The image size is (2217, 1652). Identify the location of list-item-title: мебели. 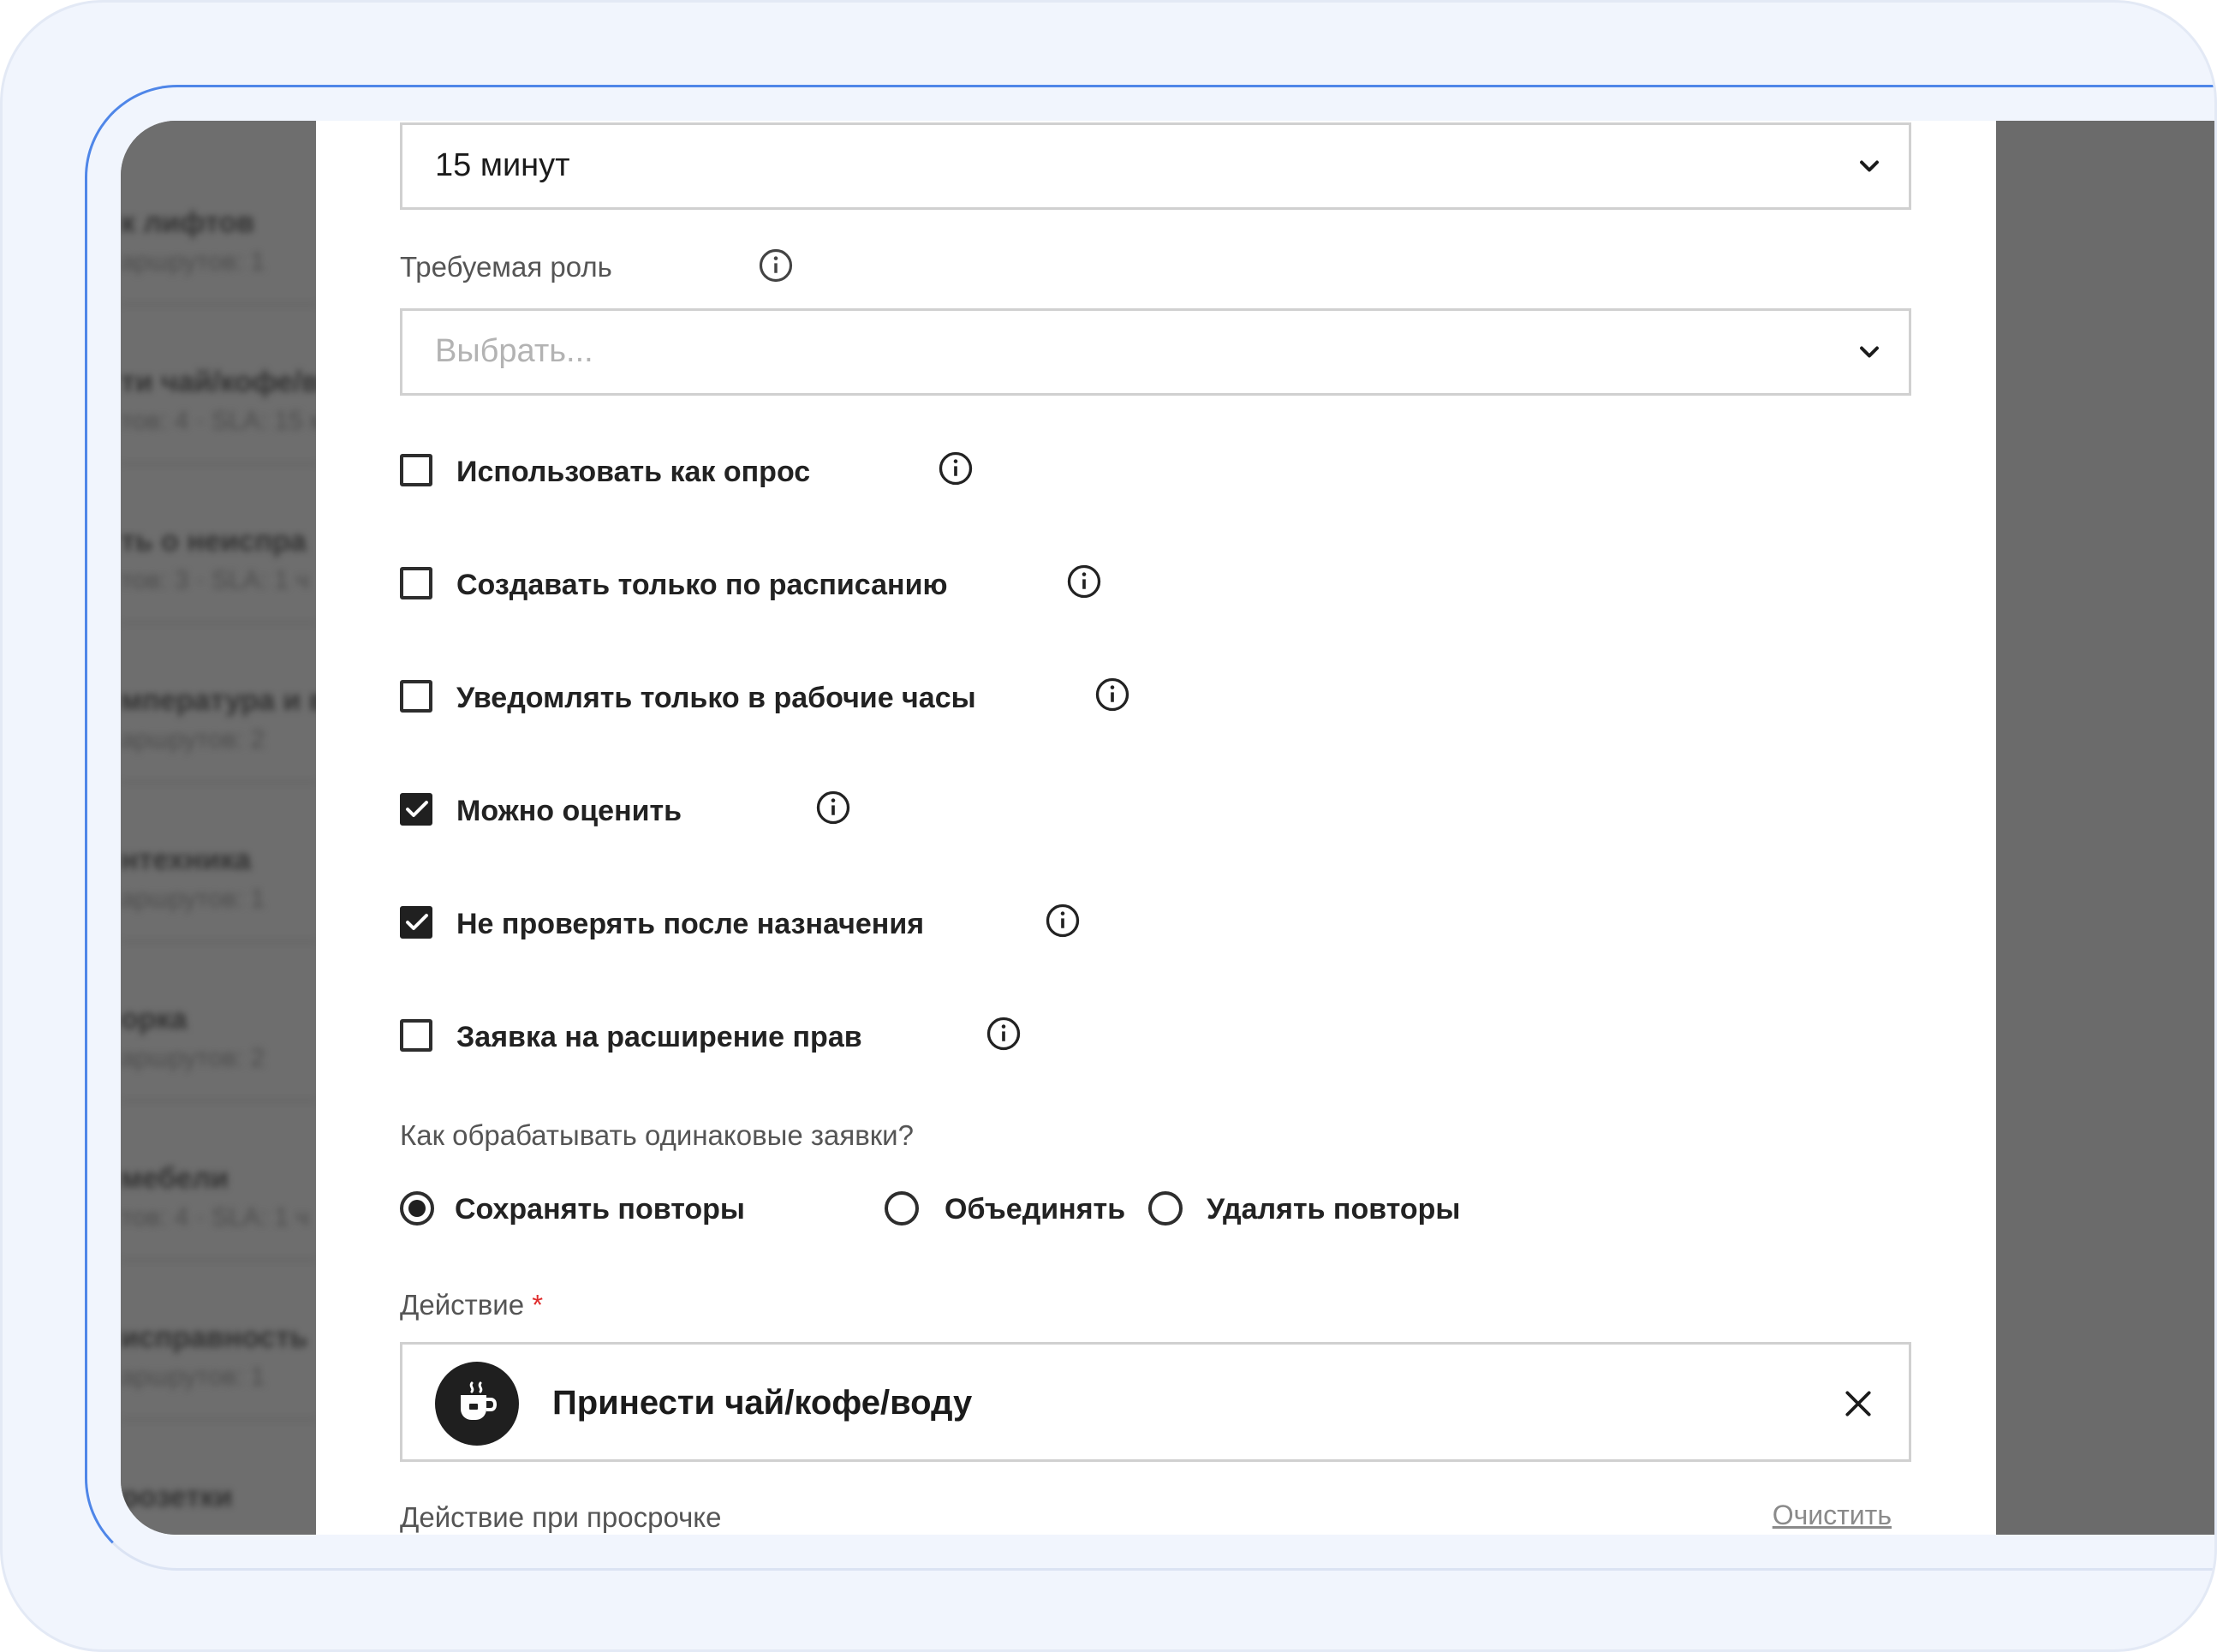
(175, 1178).